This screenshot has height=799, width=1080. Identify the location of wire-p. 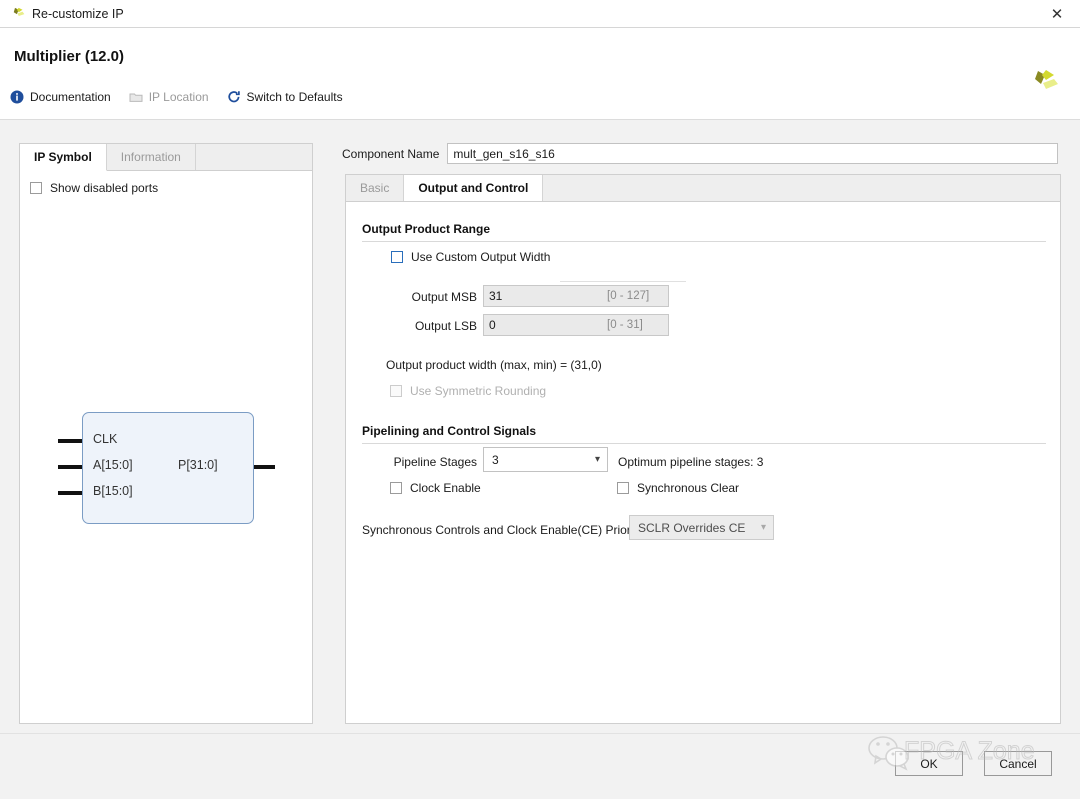
(264, 467).